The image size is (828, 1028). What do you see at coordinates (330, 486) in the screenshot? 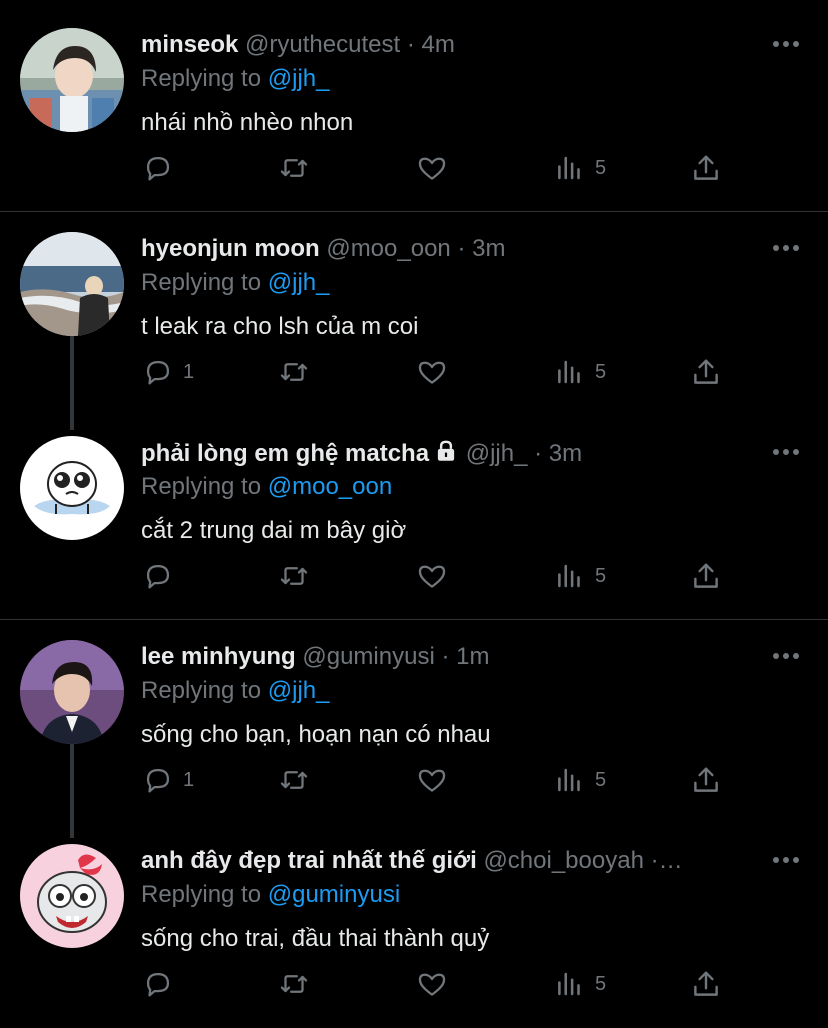
I see `mention-link: @moo_oon` at bounding box center [330, 486].